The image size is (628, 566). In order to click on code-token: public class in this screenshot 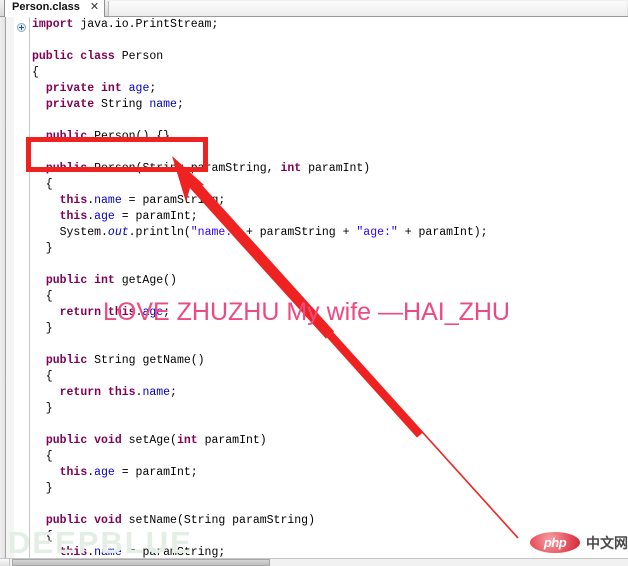, I will do `click(73, 56)`.